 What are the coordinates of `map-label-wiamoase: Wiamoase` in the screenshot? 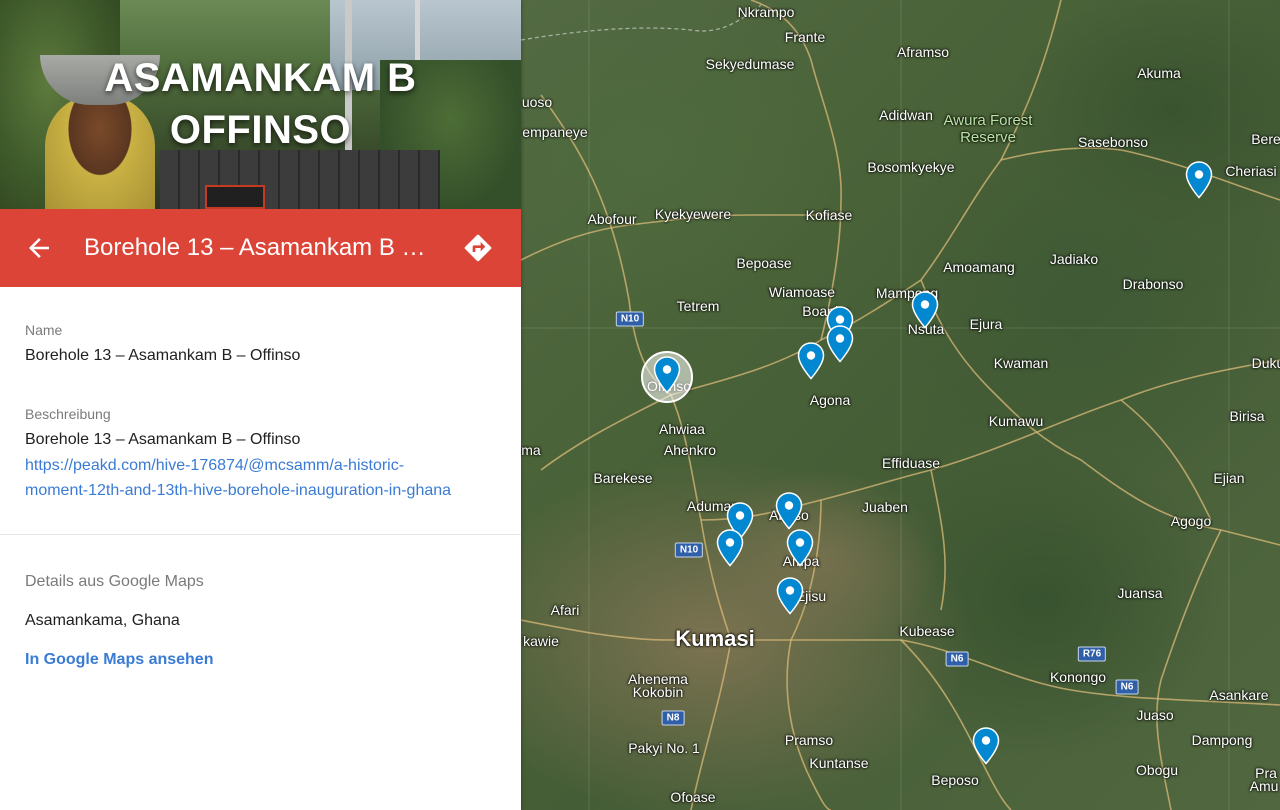 It's located at (802, 292).